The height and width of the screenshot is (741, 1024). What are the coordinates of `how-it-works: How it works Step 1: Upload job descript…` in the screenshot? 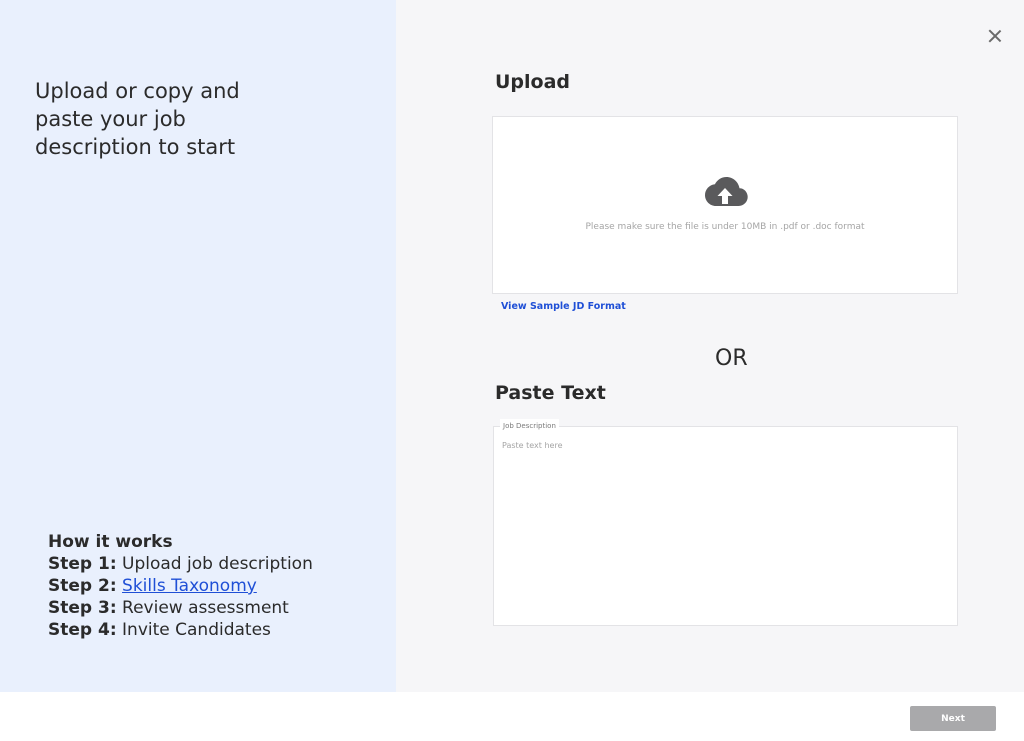 It's located at (180, 586).